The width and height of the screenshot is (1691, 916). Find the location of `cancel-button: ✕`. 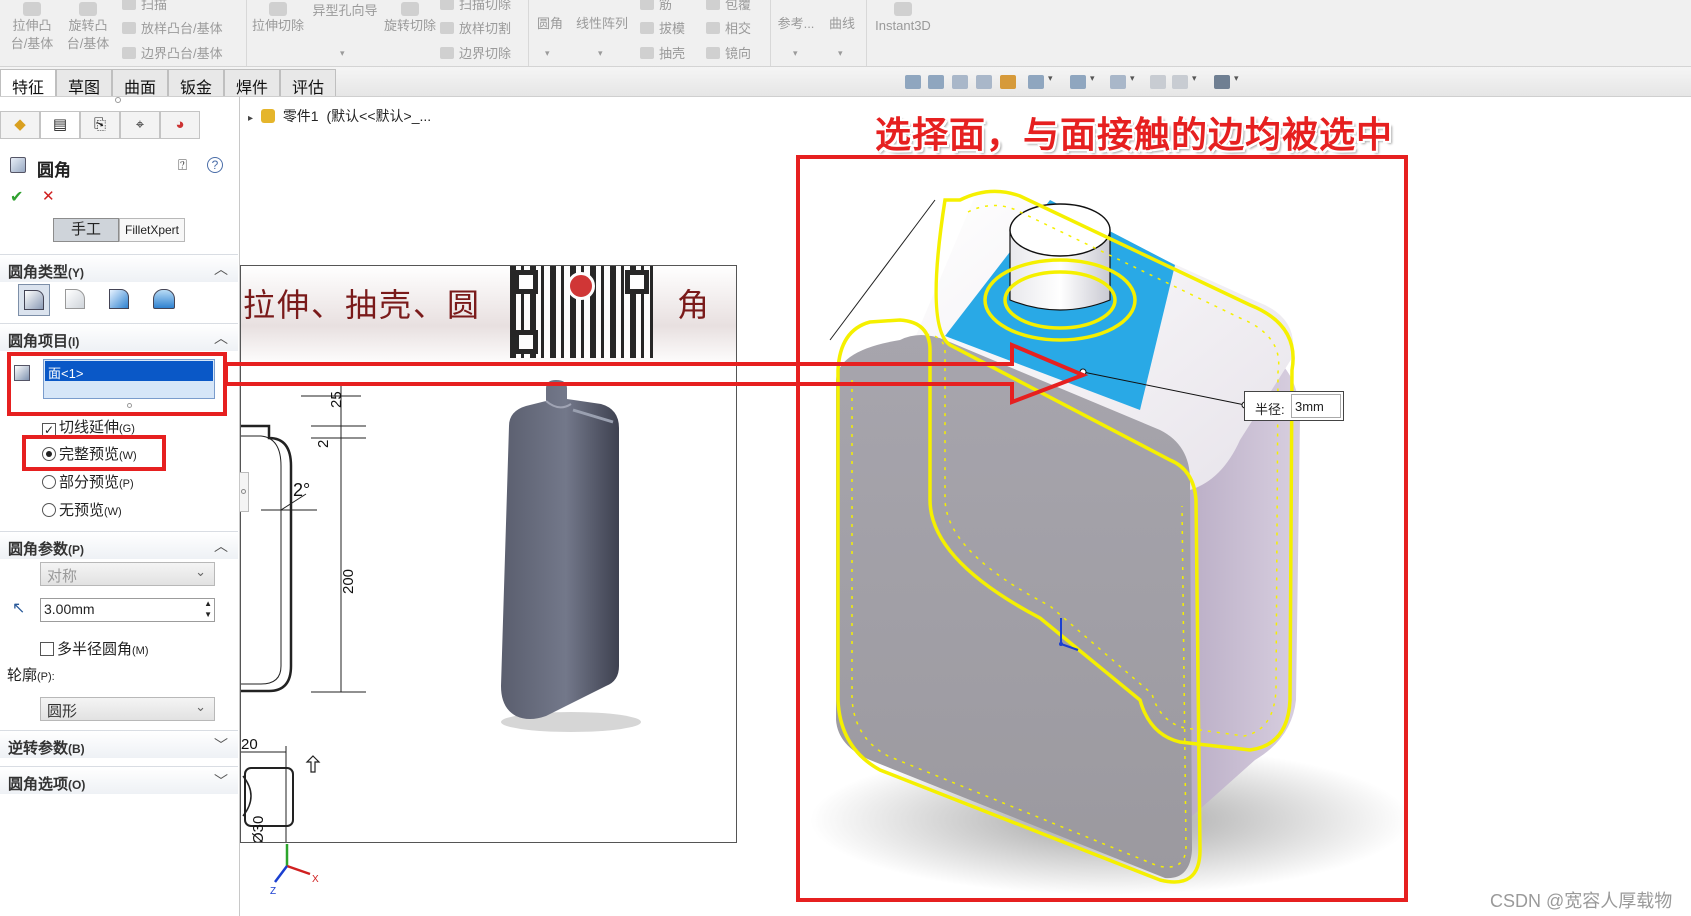

cancel-button: ✕ is located at coordinates (48, 196).